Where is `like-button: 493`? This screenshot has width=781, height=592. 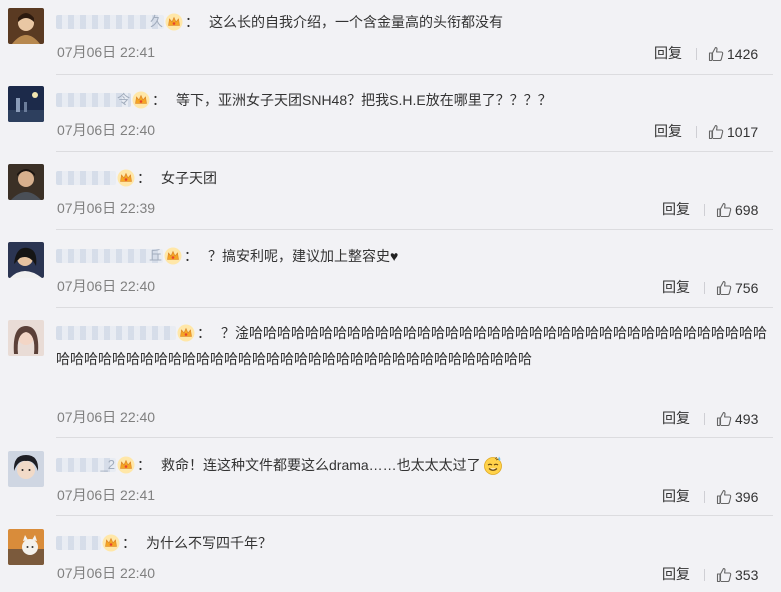 like-button: 493 is located at coordinates (737, 419).